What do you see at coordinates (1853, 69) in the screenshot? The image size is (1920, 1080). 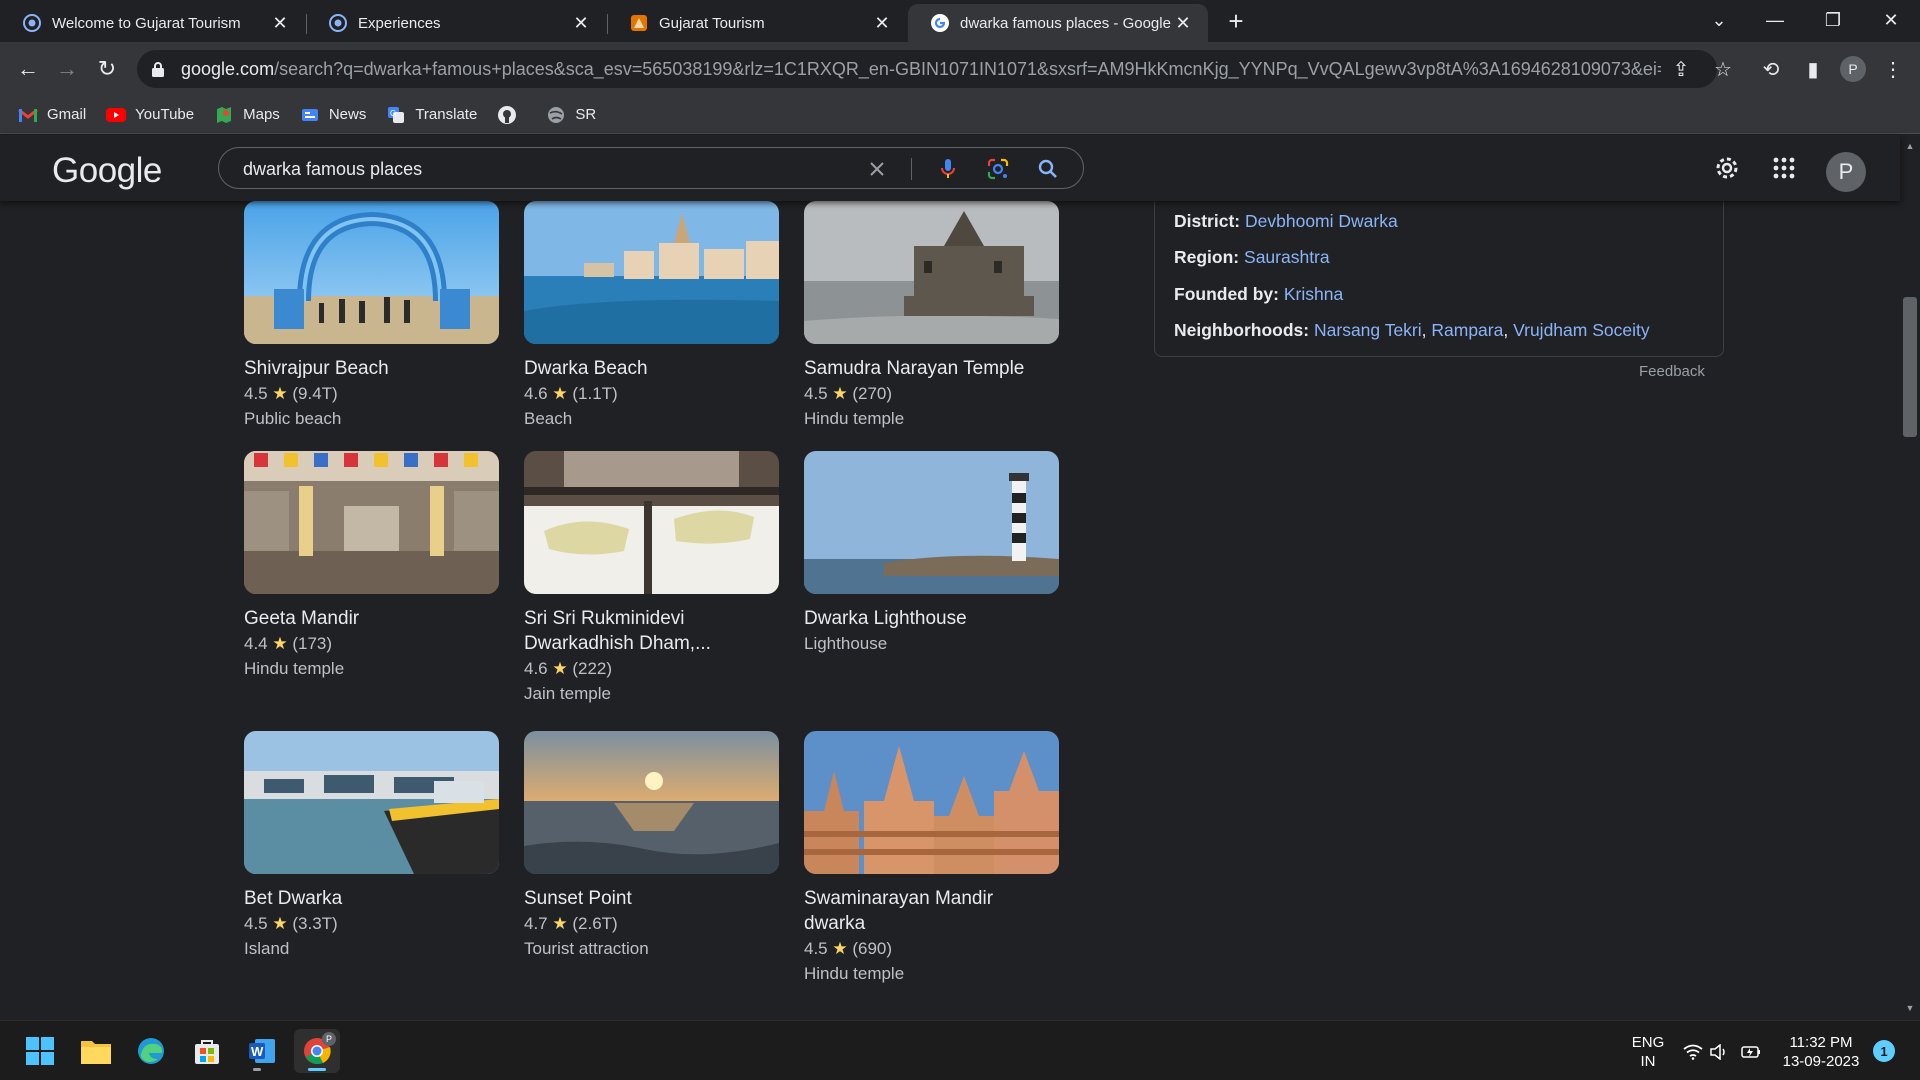 I see `profile-avatar: P` at bounding box center [1853, 69].